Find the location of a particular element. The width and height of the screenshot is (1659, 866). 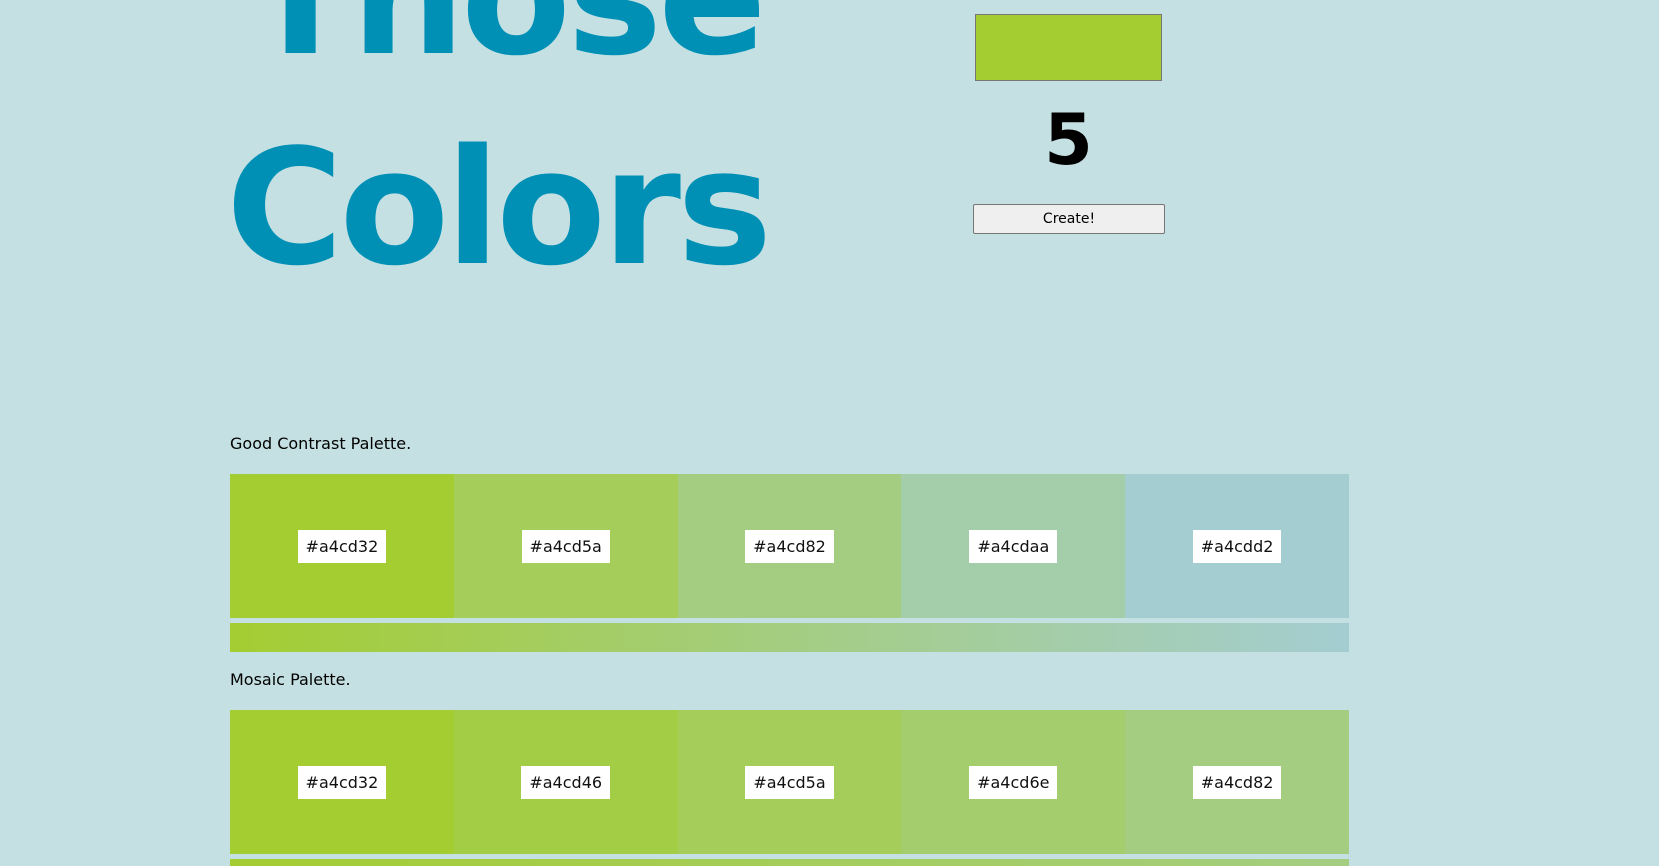

page-title-line-2: Colors is located at coordinates (499, 207).